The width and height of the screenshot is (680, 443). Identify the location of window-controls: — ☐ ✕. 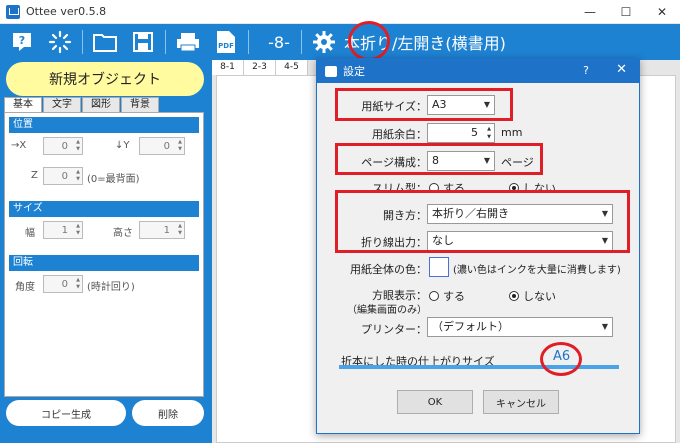
(626, 12).